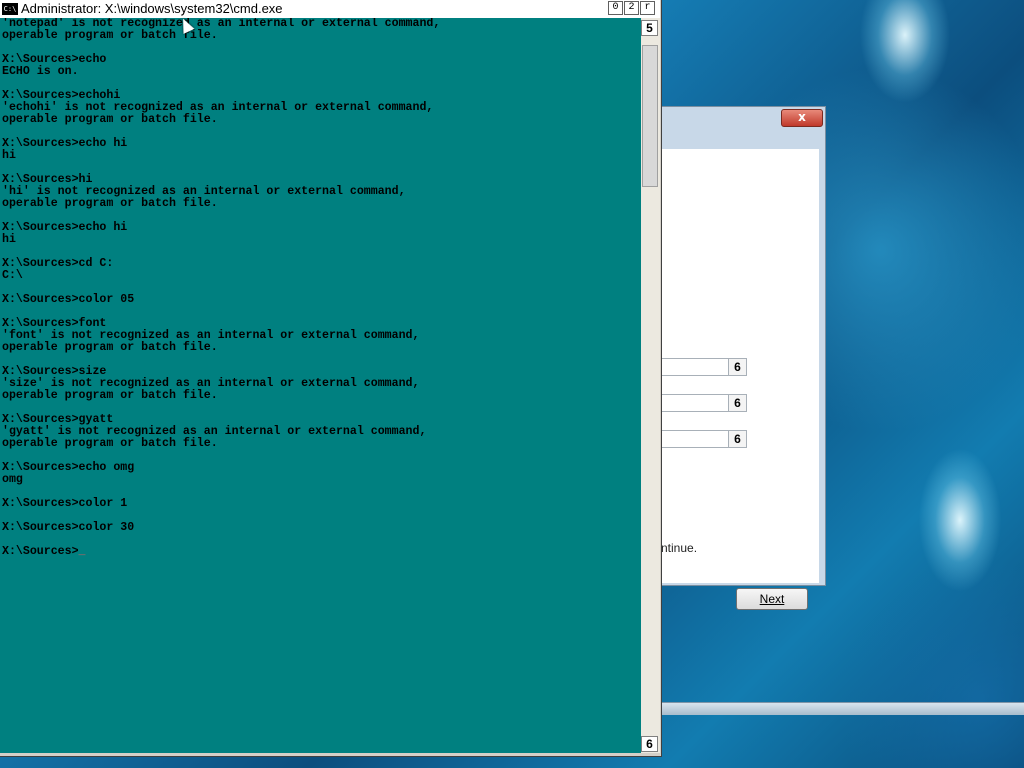 The width and height of the screenshot is (1024, 768). Describe the element at coordinates (10, 9) in the screenshot. I see `cmd-app-icon: C:\` at that location.